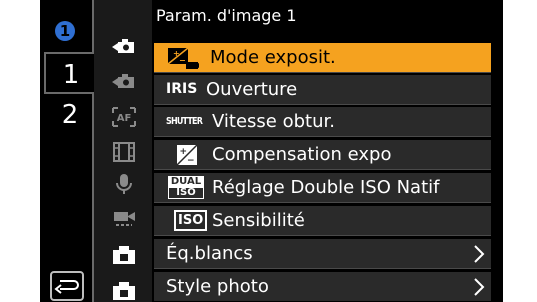  I want to click on menu-item-label: Vitesse obtur., so click(273, 121).